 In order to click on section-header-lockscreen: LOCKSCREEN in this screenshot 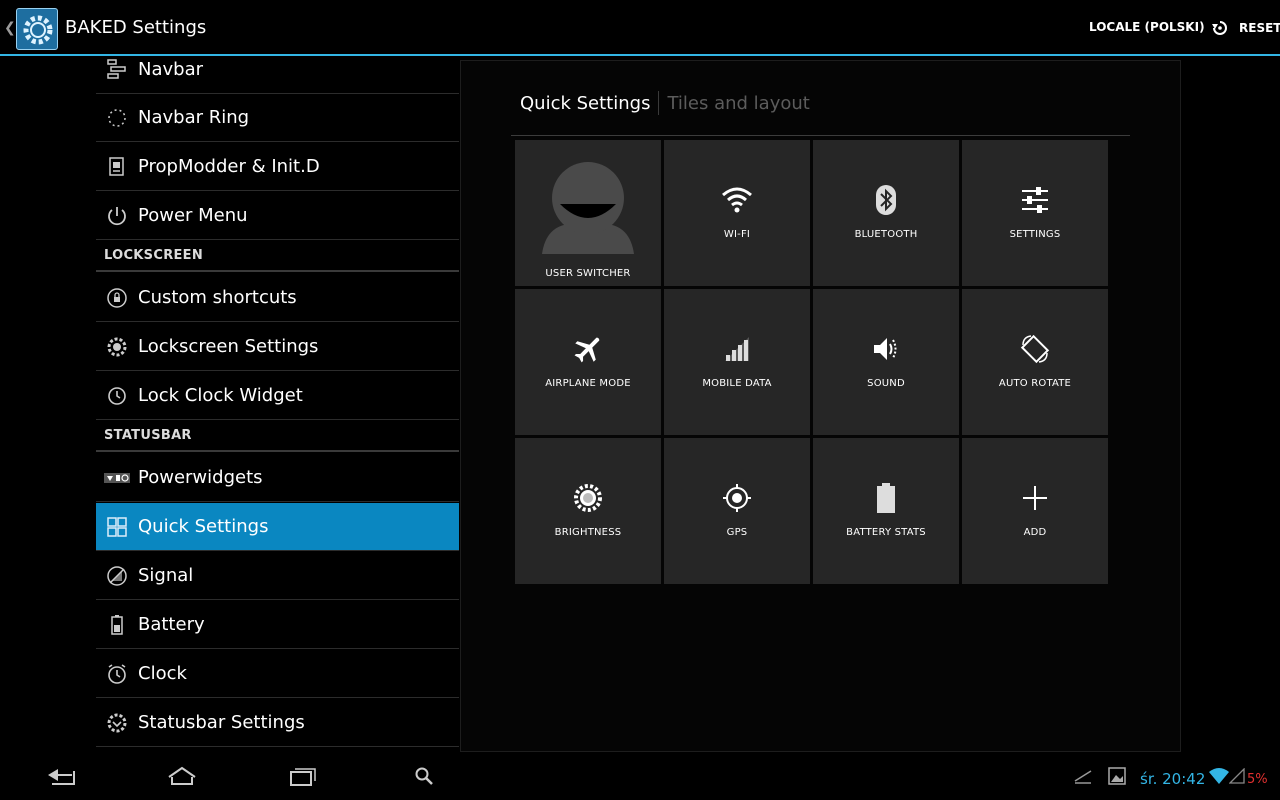, I will do `click(277, 256)`.